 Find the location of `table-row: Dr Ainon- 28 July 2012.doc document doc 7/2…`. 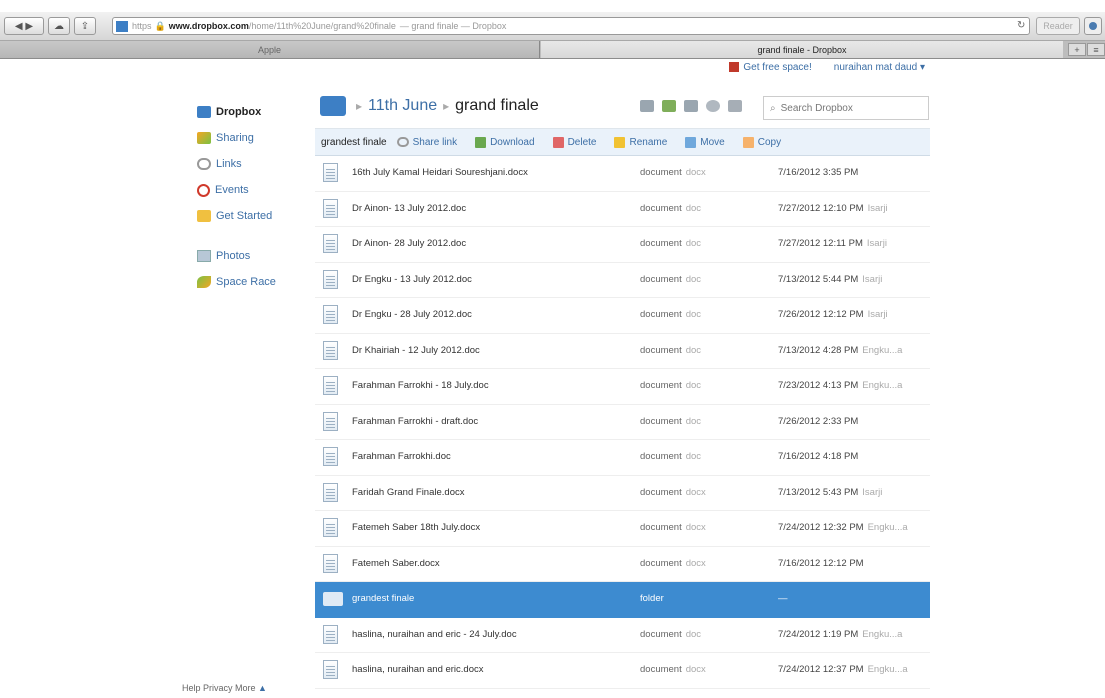

table-row: Dr Ainon- 28 July 2012.doc document doc 7/2… is located at coordinates (622, 245).